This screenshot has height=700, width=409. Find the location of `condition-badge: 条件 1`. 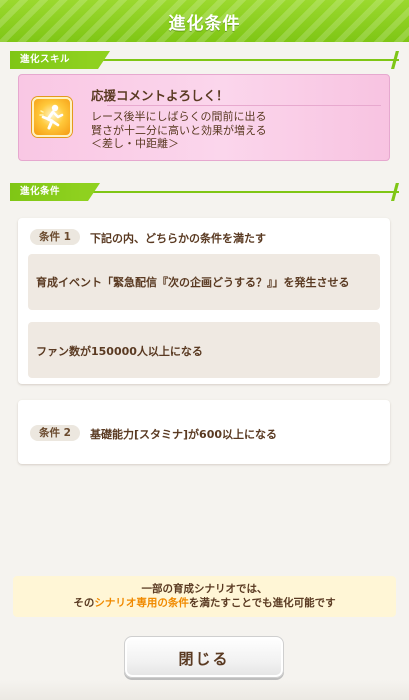

condition-badge: 条件 1 is located at coordinates (55, 237).